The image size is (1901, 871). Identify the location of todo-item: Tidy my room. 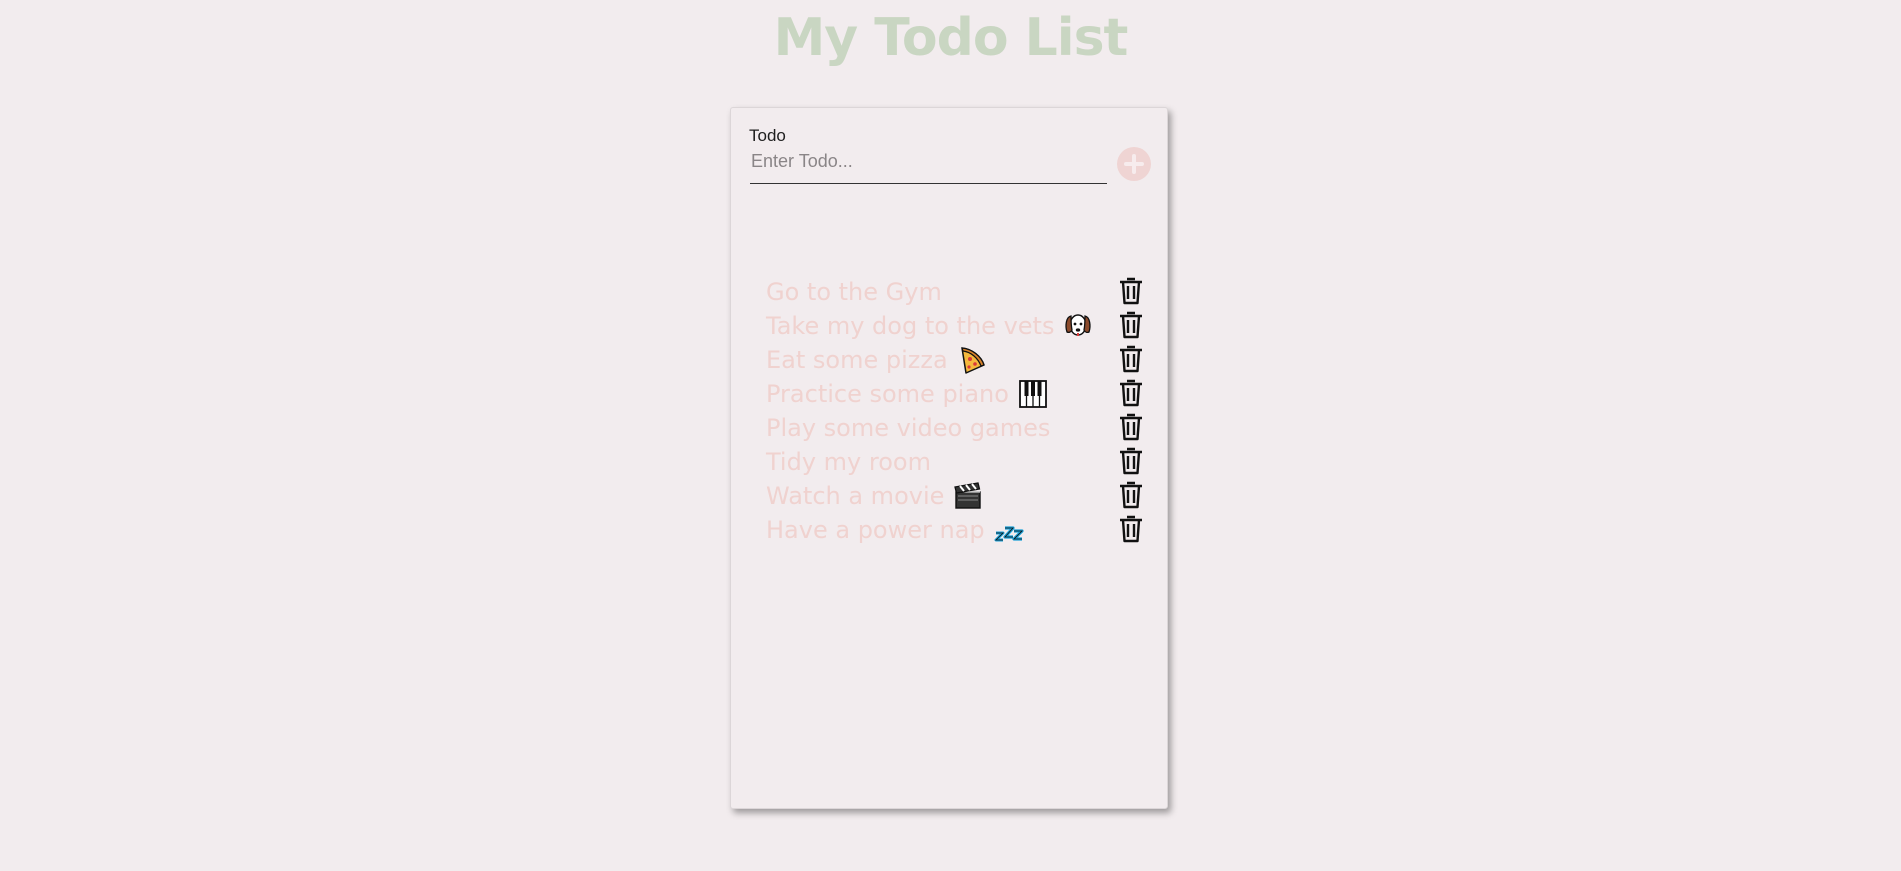
(963, 462).